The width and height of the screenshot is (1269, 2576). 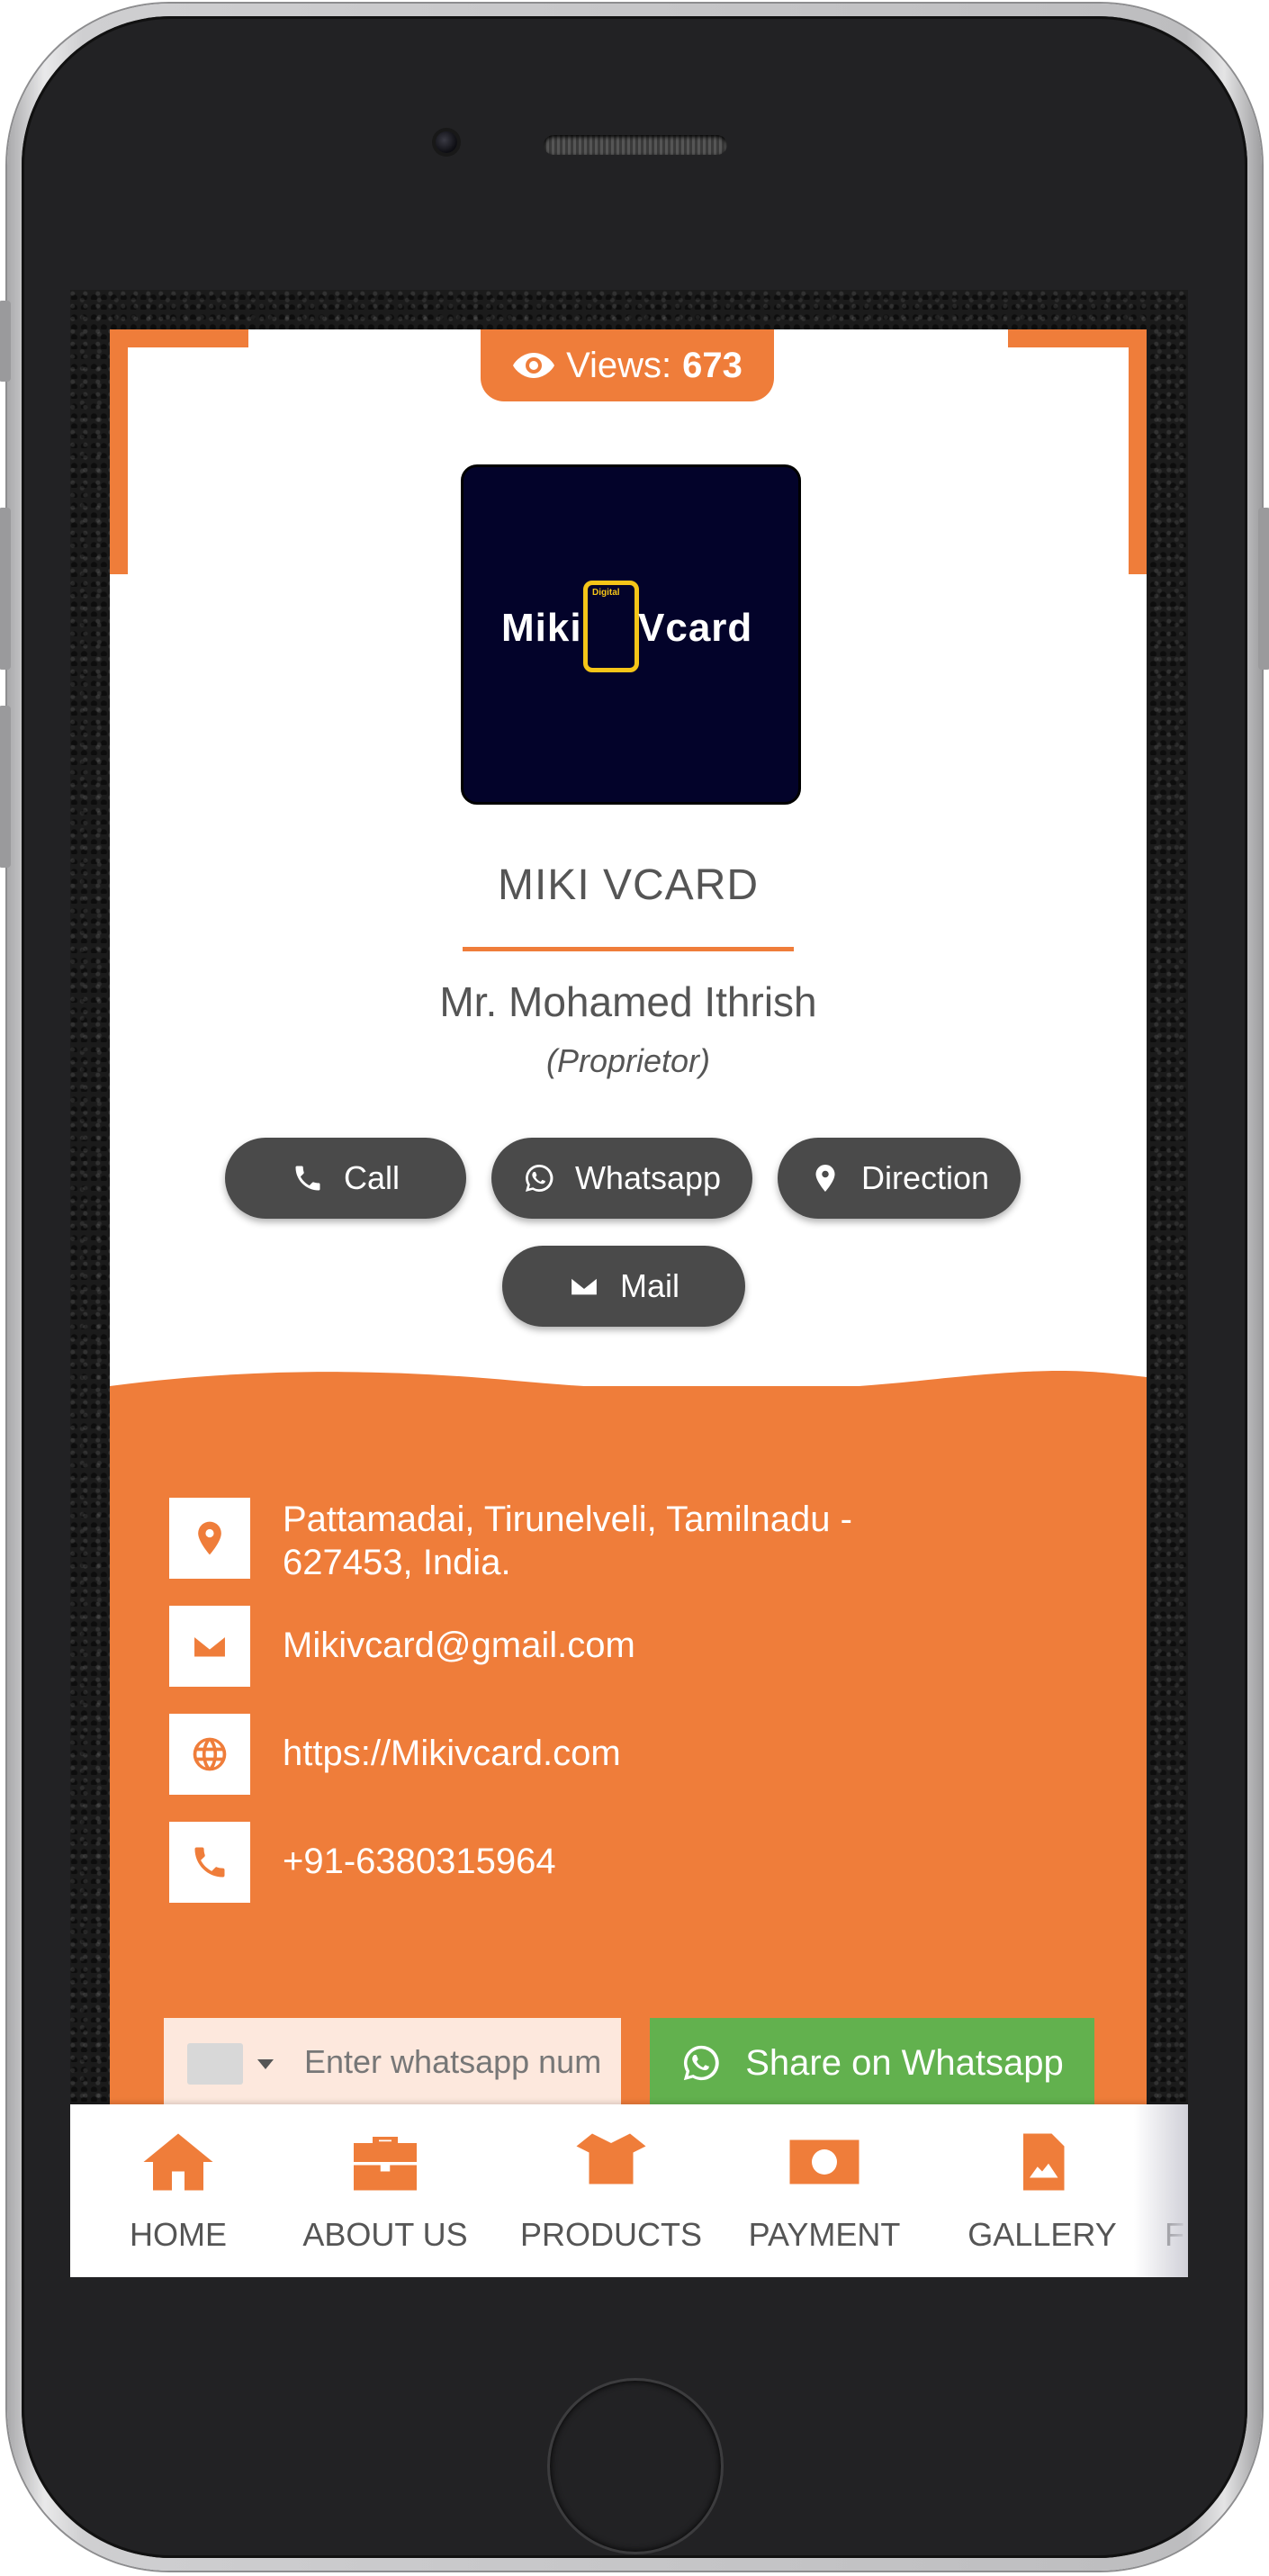 What do you see at coordinates (1043, 2234) in the screenshot?
I see `nav-gallery-label: GALLERY` at bounding box center [1043, 2234].